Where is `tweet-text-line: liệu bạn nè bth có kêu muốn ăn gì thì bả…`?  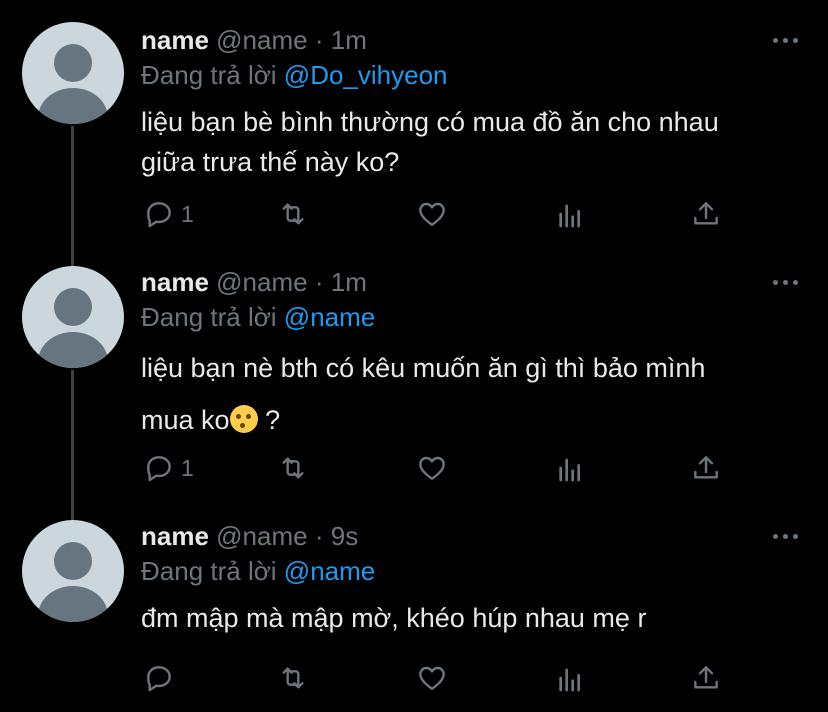
tweet-text-line: liệu bạn nè bth có kêu muốn ăn gì thì bả… is located at coordinates (423, 368).